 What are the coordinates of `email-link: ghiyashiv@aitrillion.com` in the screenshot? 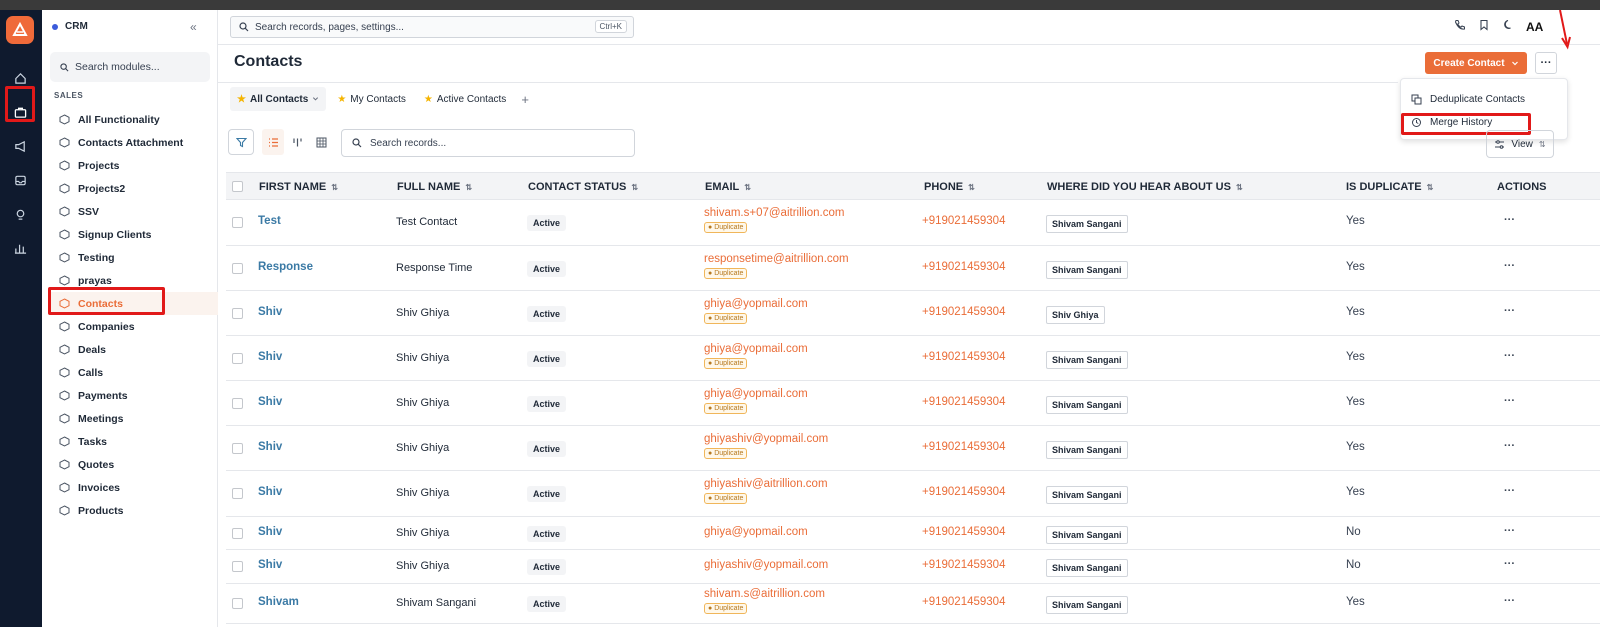 It's located at (766, 484).